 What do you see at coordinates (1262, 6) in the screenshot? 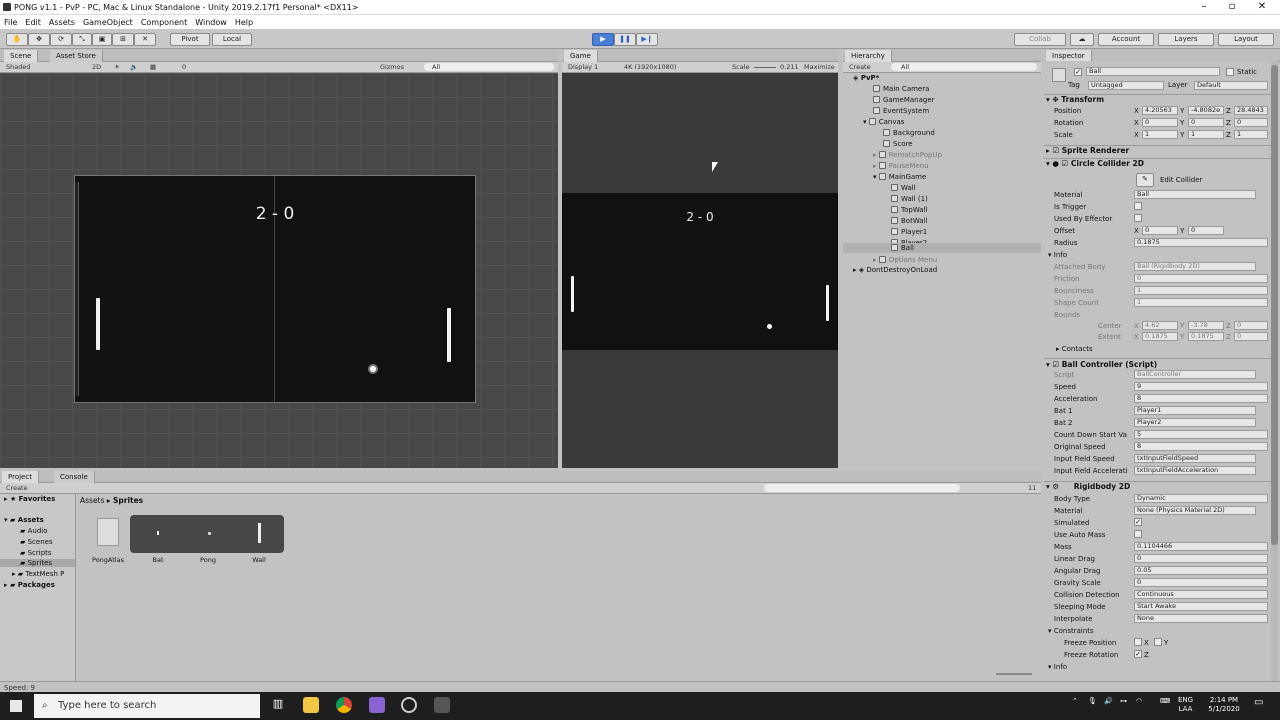
I see `close-icon: ✕` at bounding box center [1262, 6].